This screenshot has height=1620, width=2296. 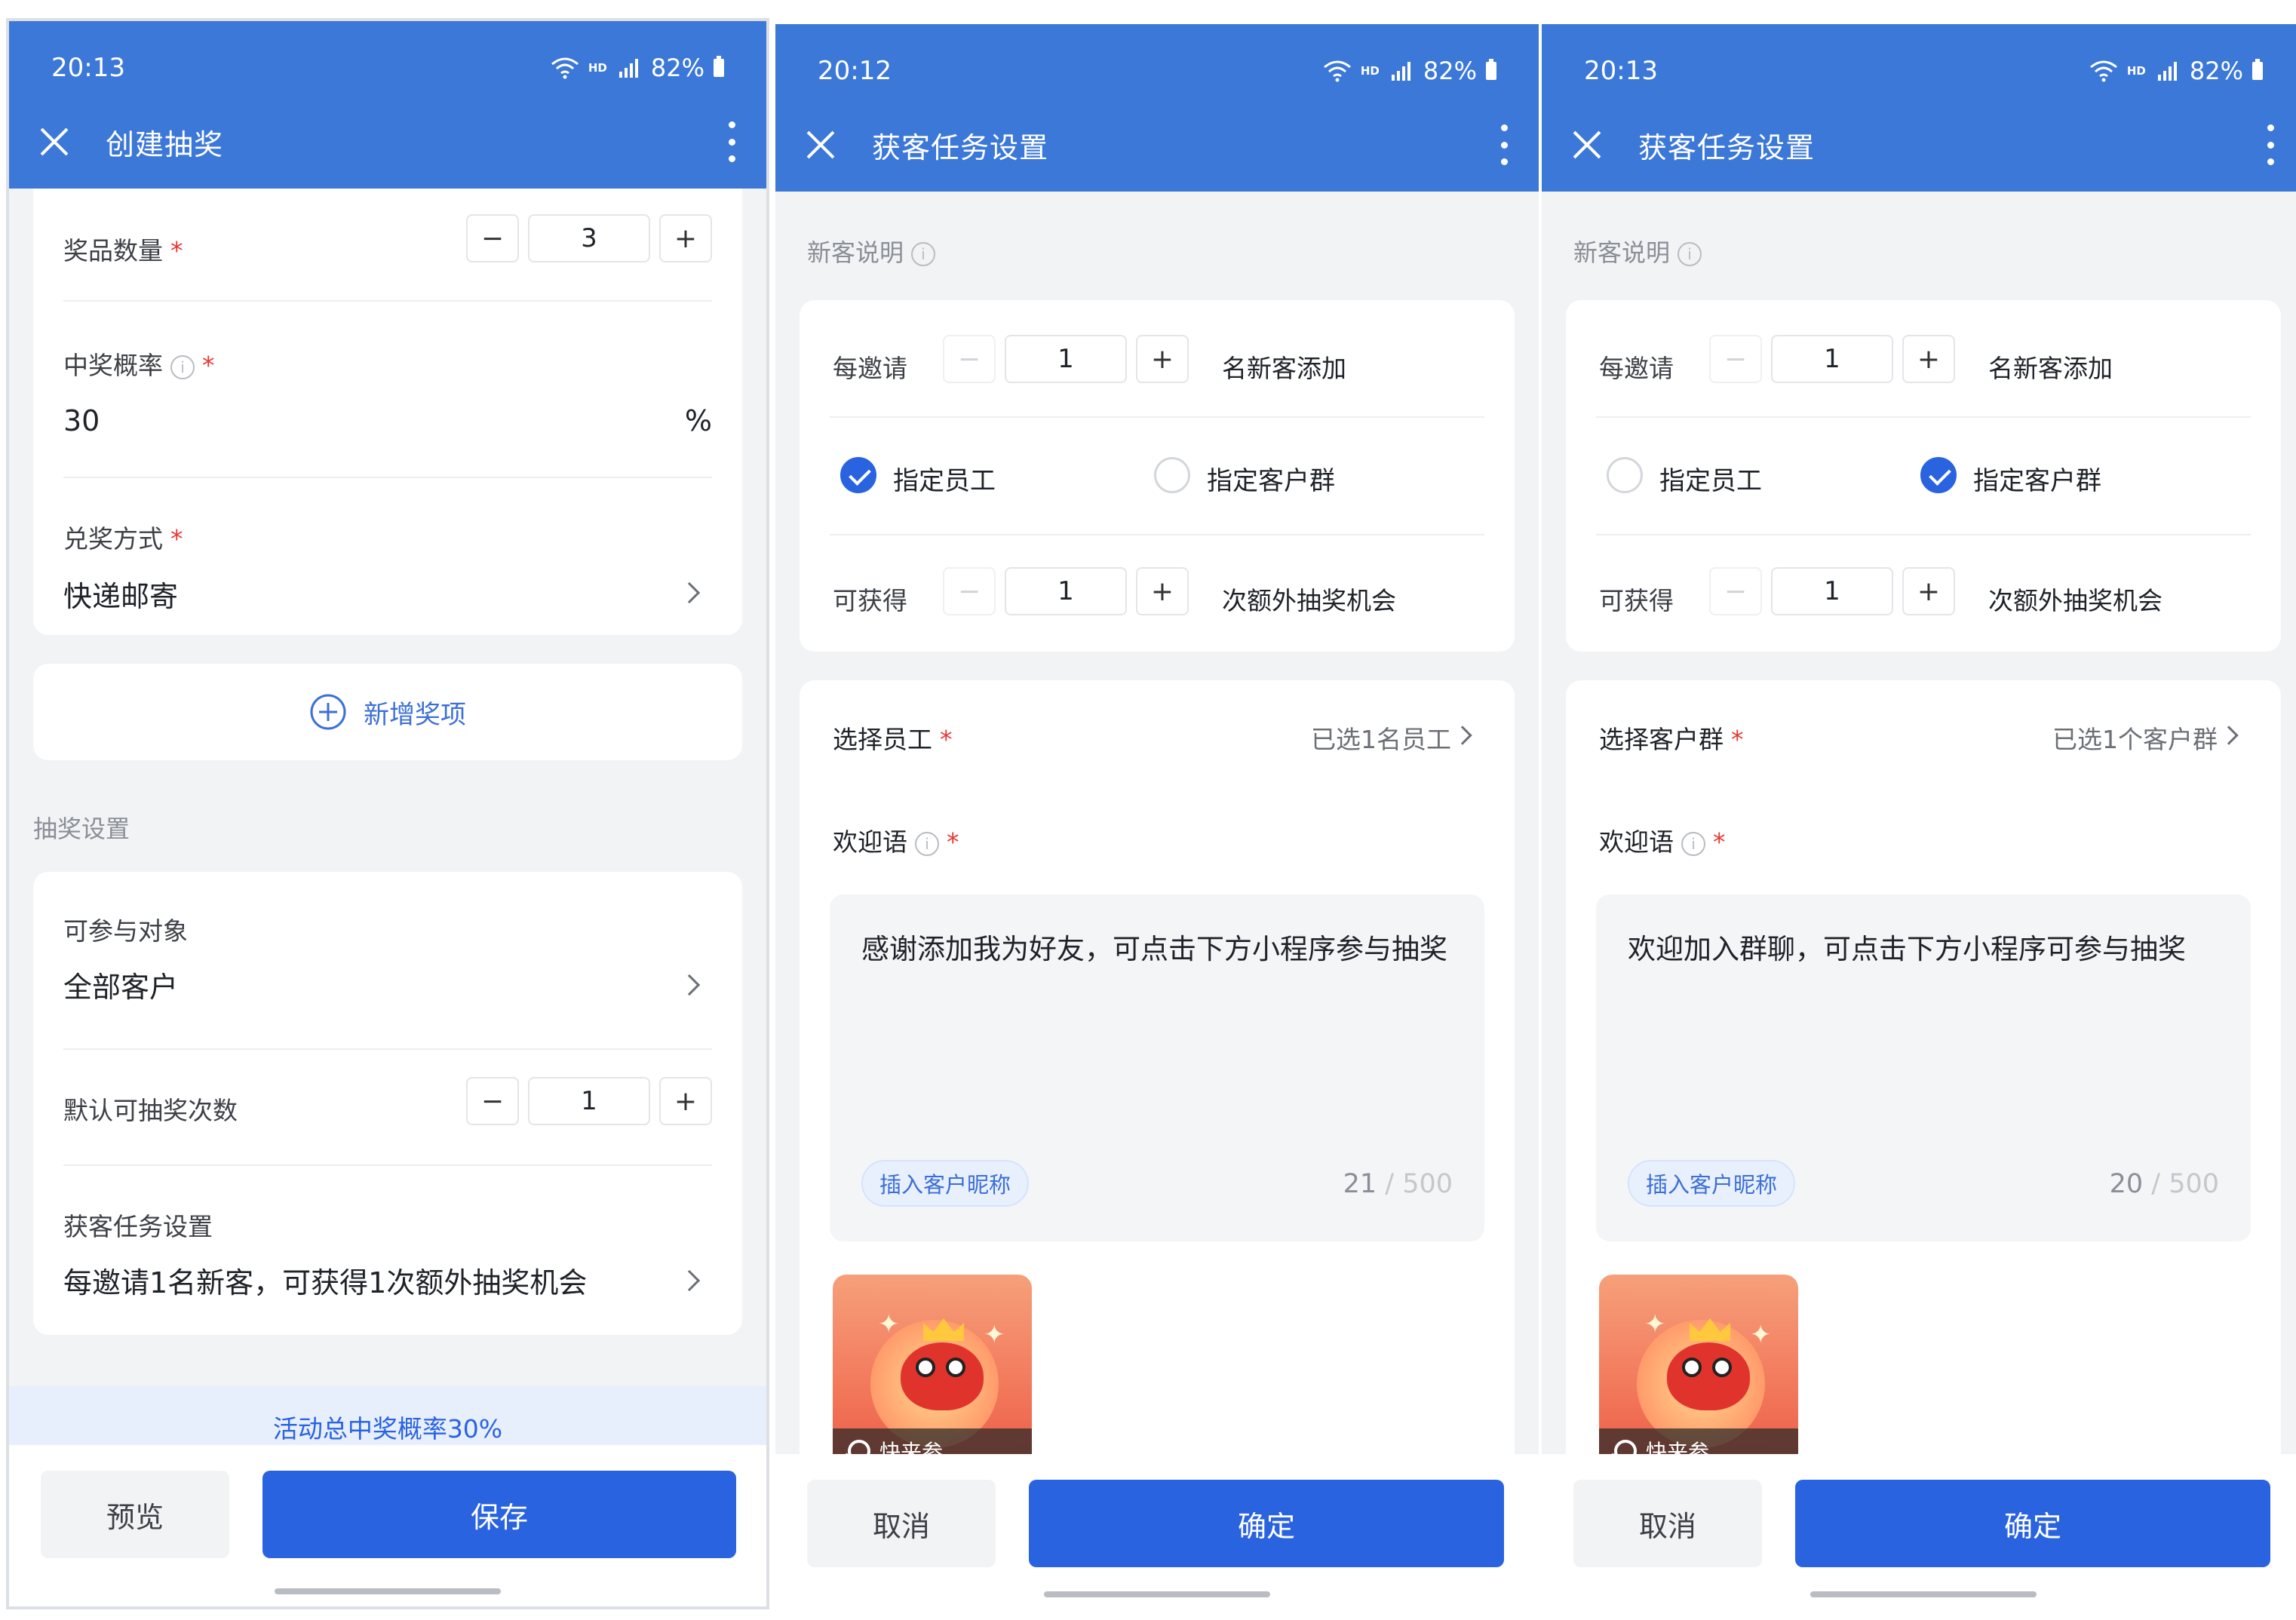 What do you see at coordinates (629, 68) in the screenshot?
I see `signal-icon` at bounding box center [629, 68].